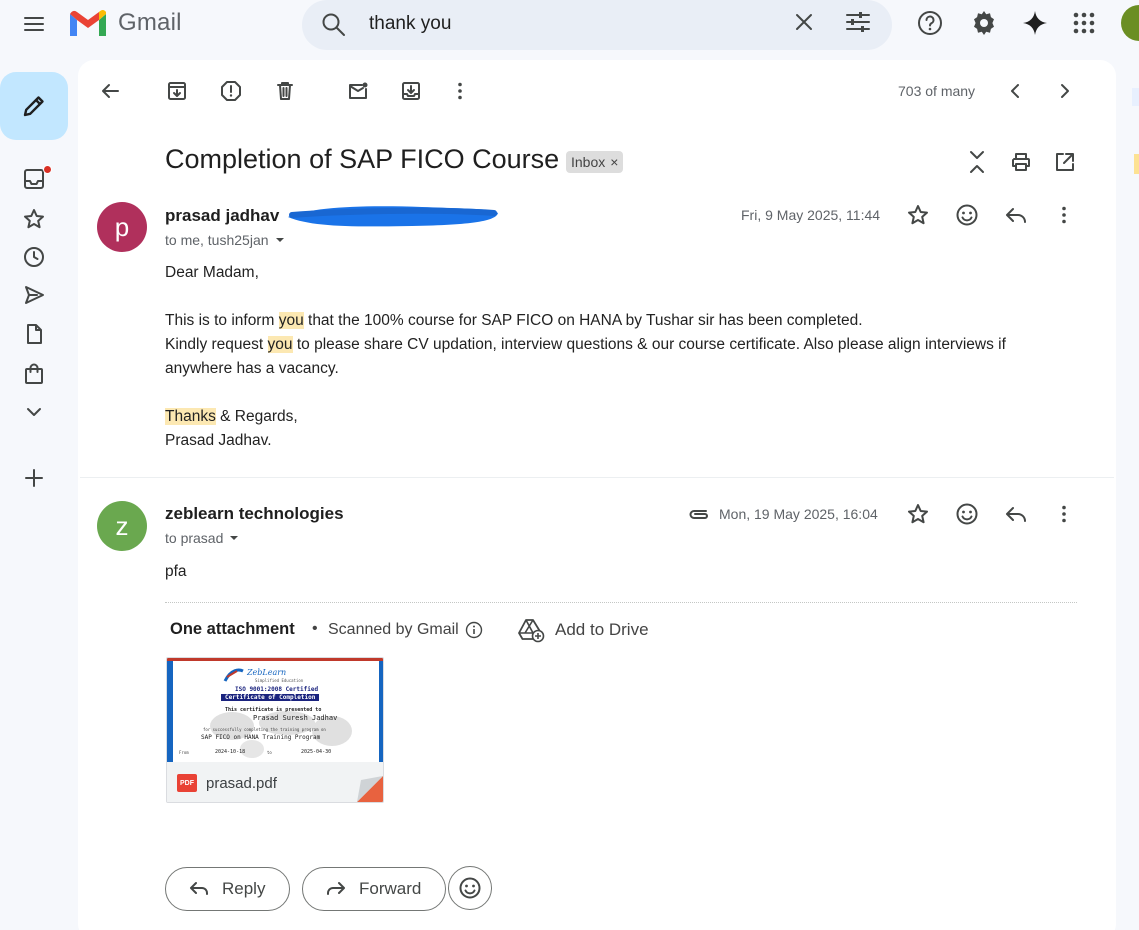 This screenshot has width=1139, height=930. What do you see at coordinates (291, 320) in the screenshot?
I see `search-highlight: you` at bounding box center [291, 320].